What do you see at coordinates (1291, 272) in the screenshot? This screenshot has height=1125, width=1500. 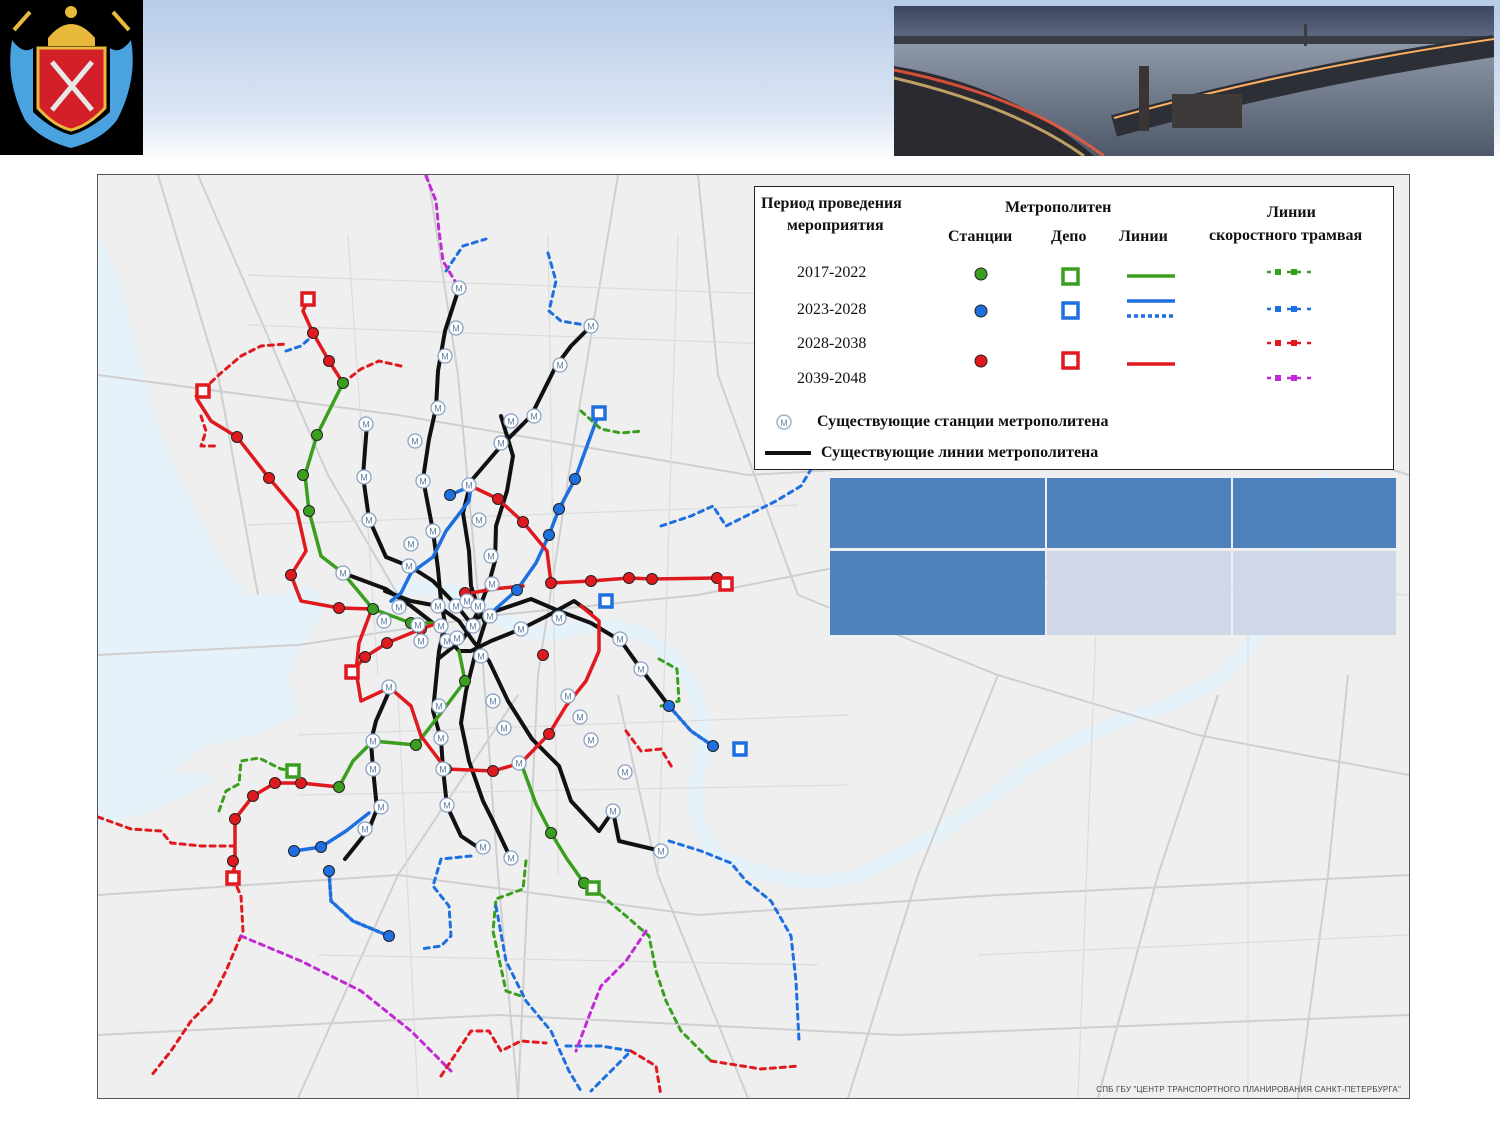 I see `tram-2017-sample` at bounding box center [1291, 272].